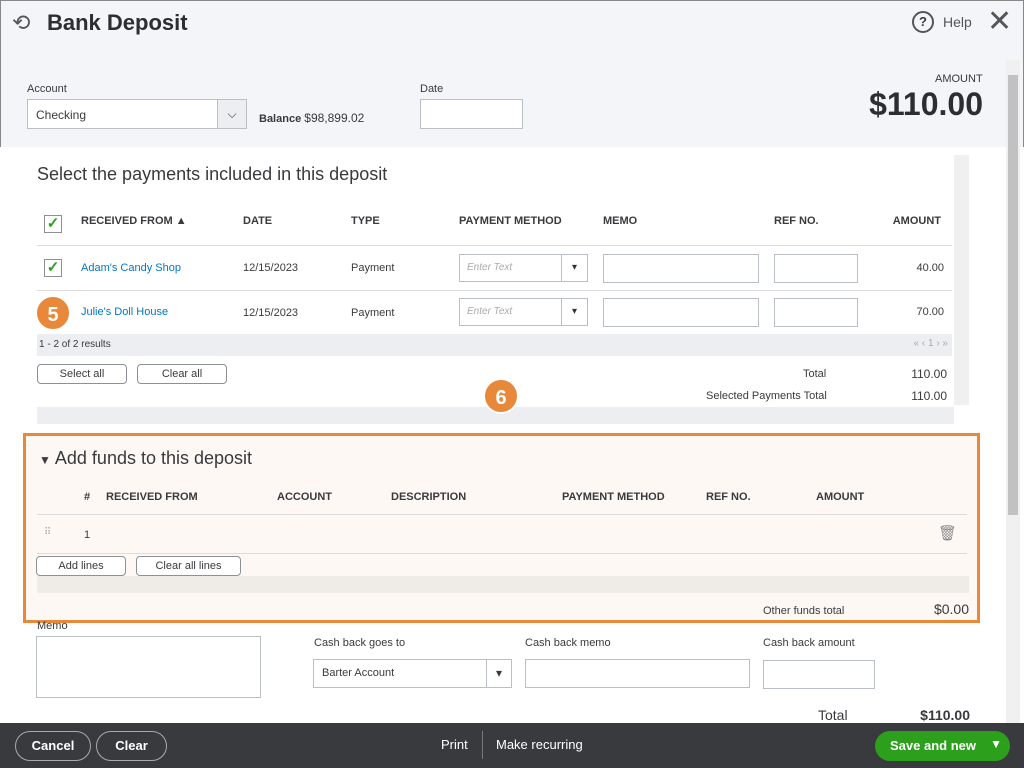 This screenshot has width=1024, height=768. What do you see at coordinates (131, 746) in the screenshot?
I see `clear-button: Clear` at bounding box center [131, 746].